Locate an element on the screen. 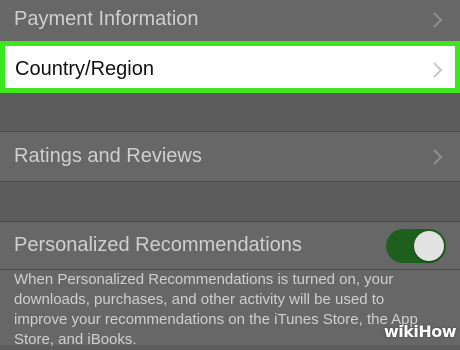  personalized-recommendations-toggle is located at coordinates (416, 246).